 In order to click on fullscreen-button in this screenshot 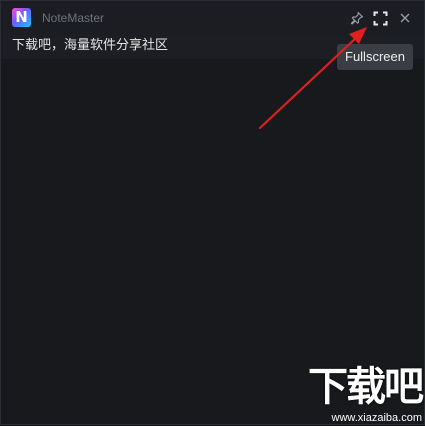, I will do `click(380, 18)`.